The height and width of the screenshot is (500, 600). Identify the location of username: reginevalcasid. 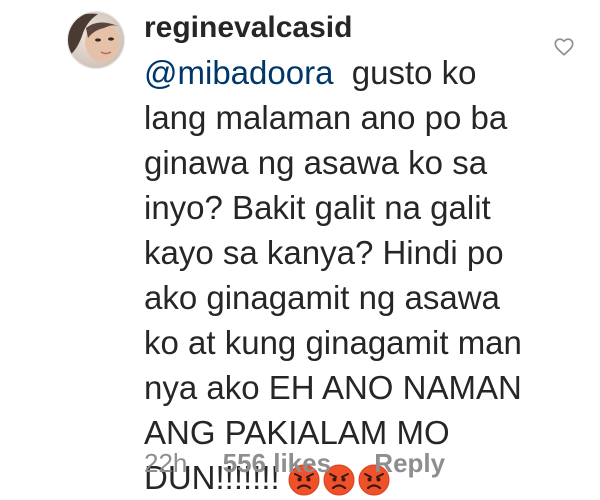
(248, 28).